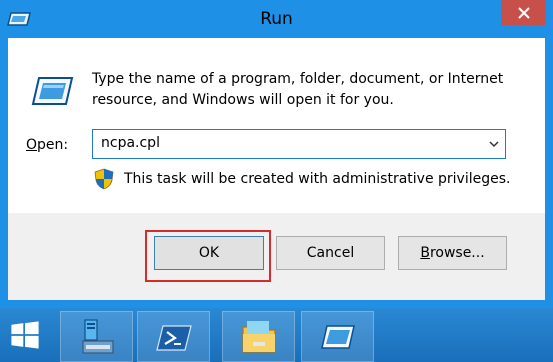  I want to click on close-icon, so click(523, 12).